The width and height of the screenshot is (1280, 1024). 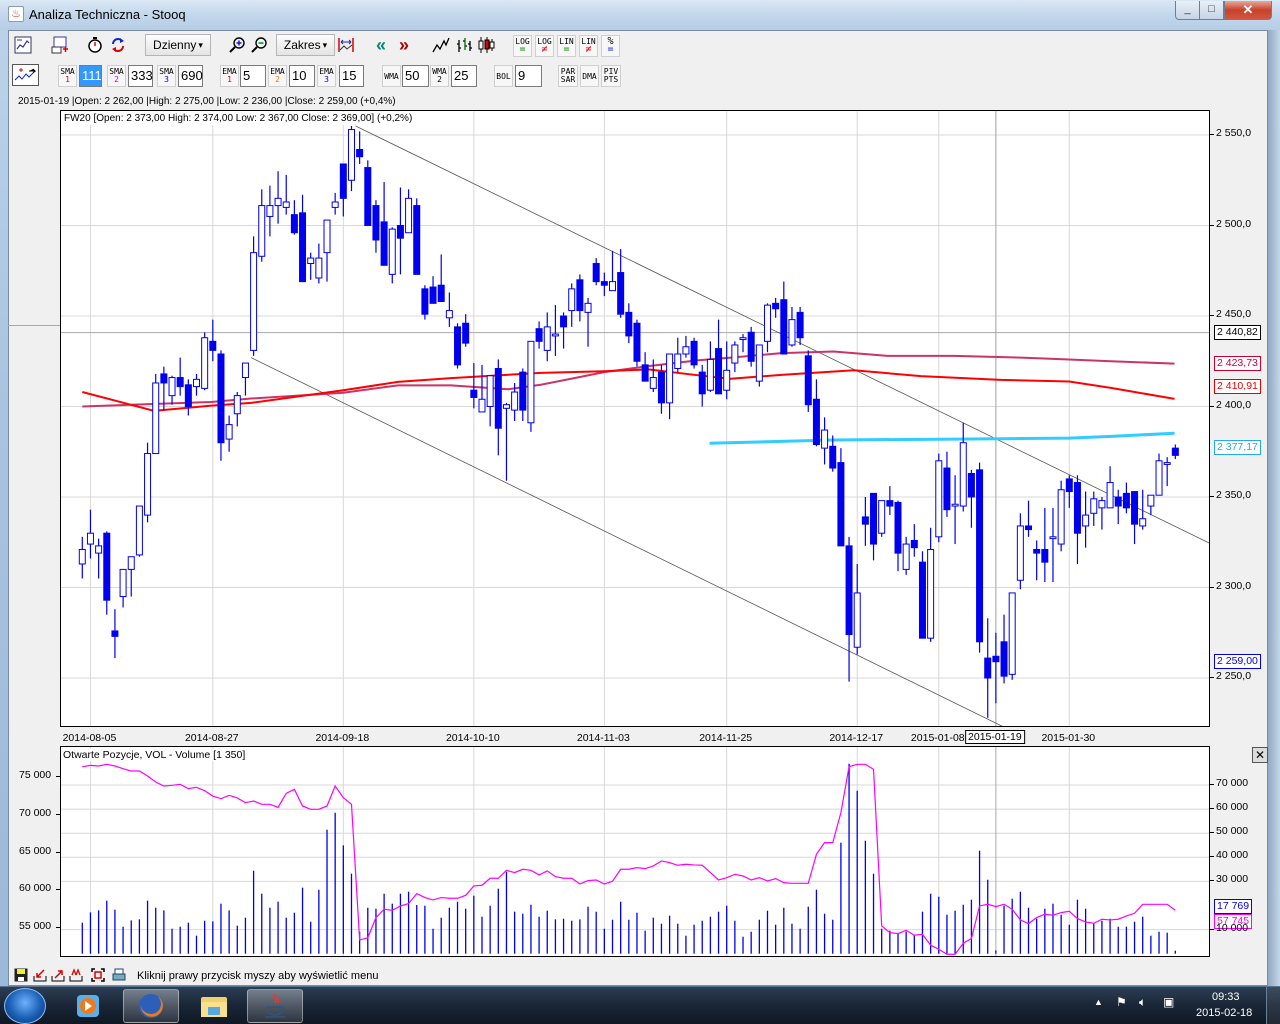 What do you see at coordinates (151, 1006) in the screenshot?
I see `taskbar-firefox` at bounding box center [151, 1006].